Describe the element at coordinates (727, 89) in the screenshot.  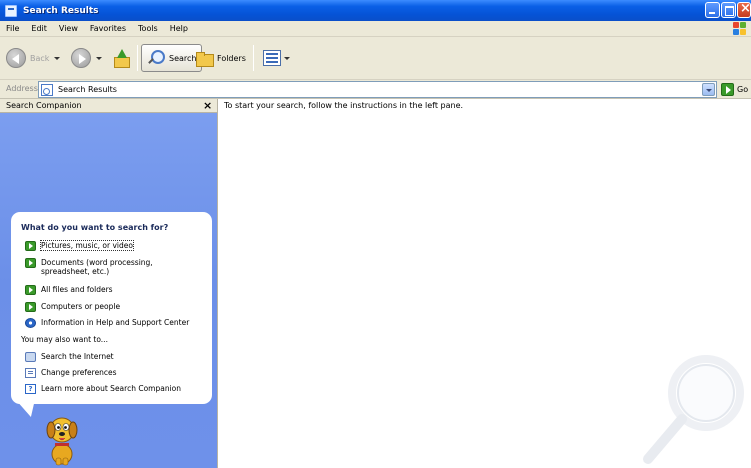
I see `go-arrow-icon` at that location.